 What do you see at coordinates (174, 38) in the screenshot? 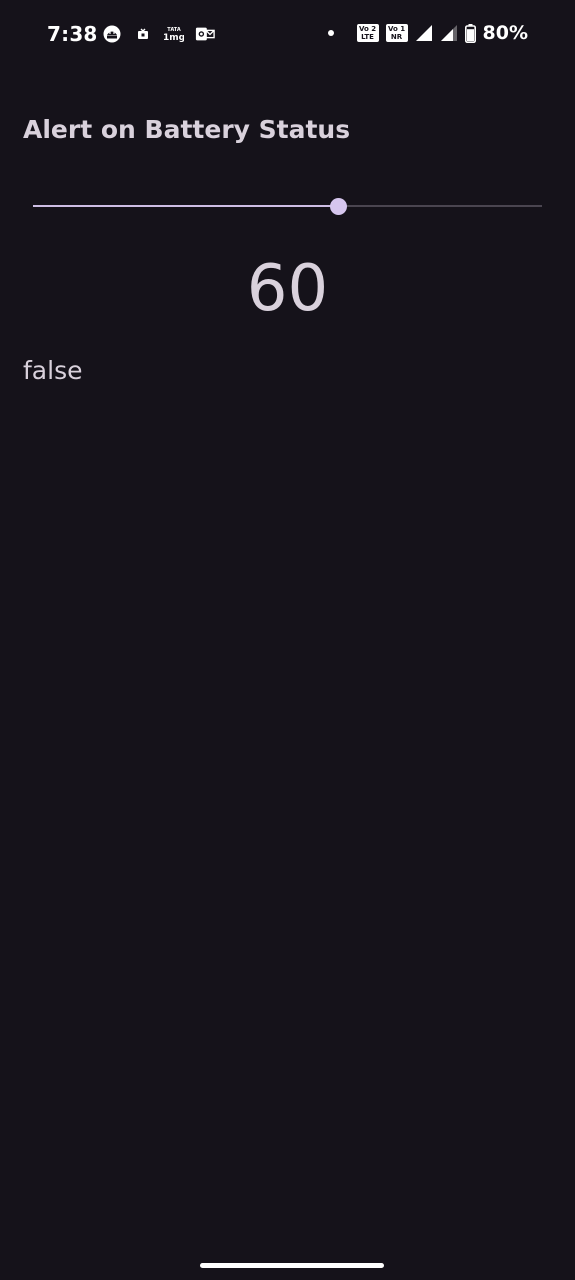
I see `svg-text: 1mg` at bounding box center [174, 38].